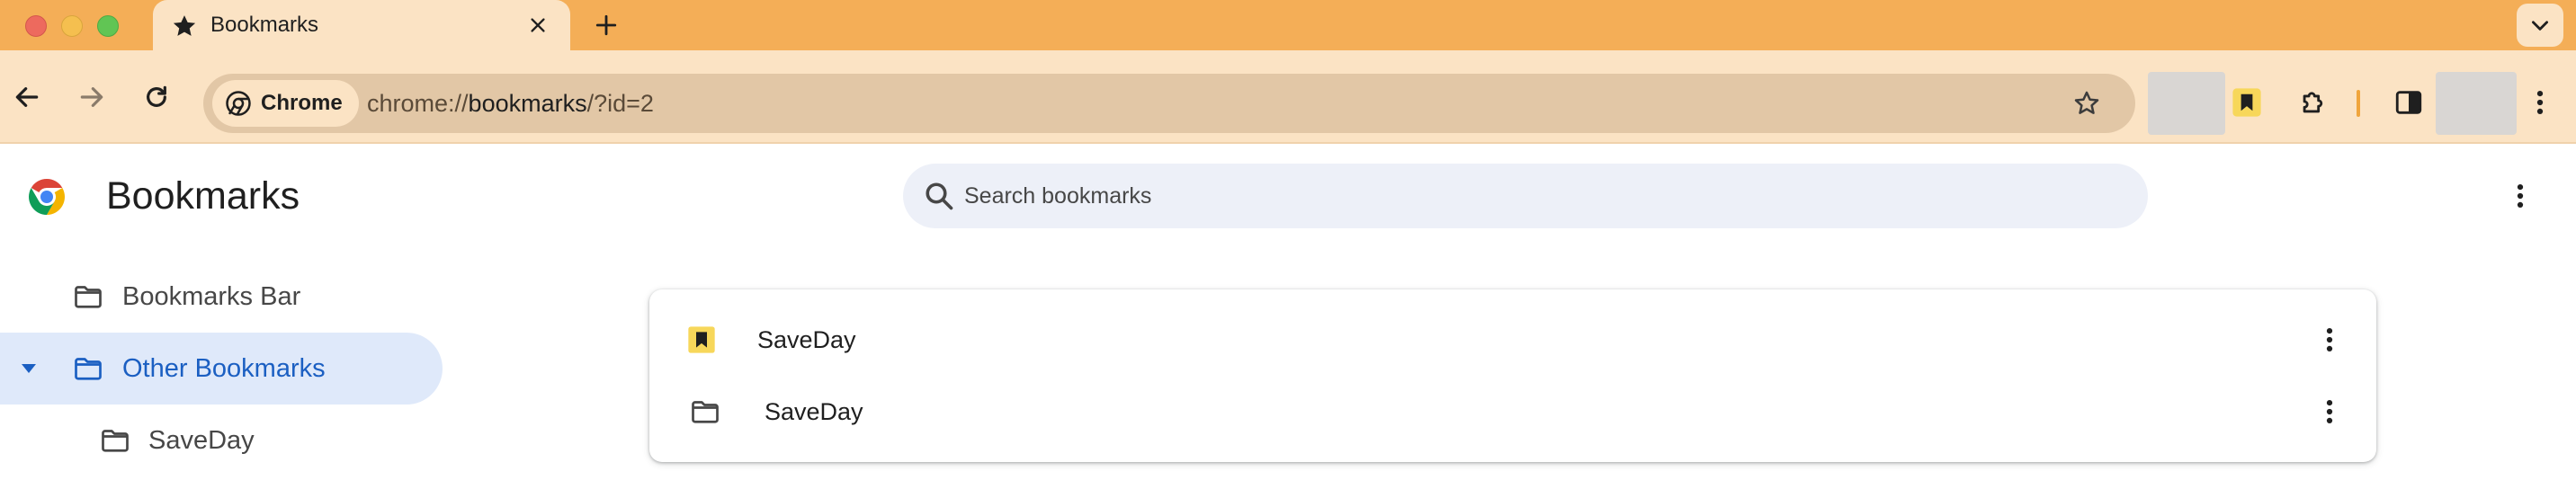 This screenshot has height=498, width=2576. I want to click on extension-slot-blank, so click(2186, 103).